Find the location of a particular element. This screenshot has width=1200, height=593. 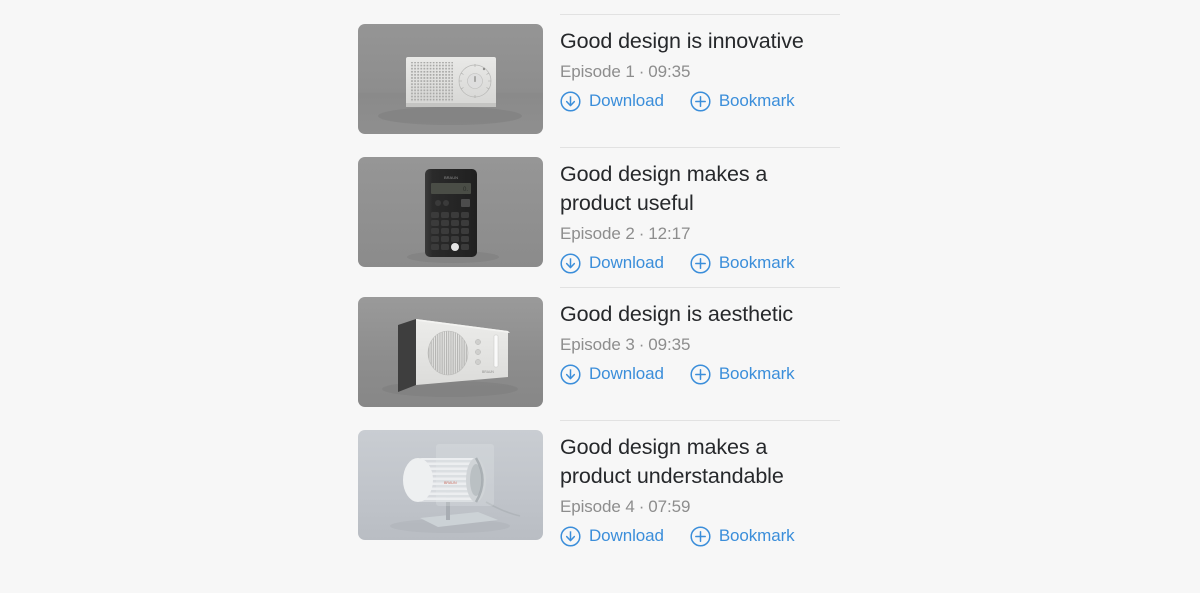

braun-black-calculator-image: BRAUN 0. is located at coordinates (450, 212).